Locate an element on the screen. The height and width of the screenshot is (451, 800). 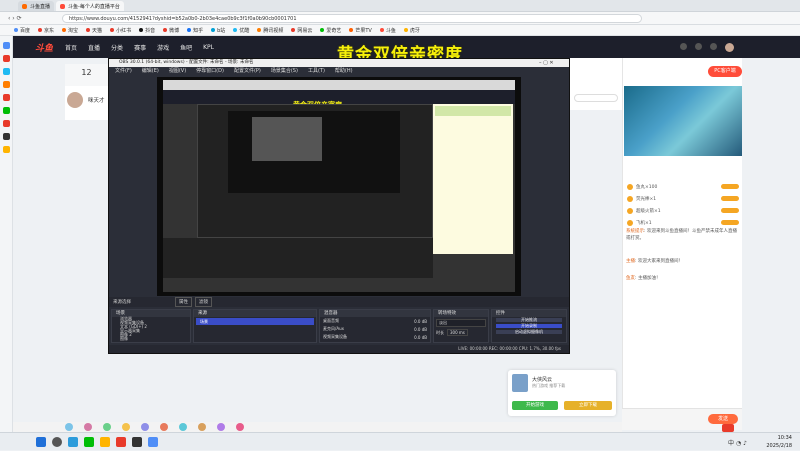
virtual-camera-button: 启动虚拟摄像机 is located at coordinates (529, 332).